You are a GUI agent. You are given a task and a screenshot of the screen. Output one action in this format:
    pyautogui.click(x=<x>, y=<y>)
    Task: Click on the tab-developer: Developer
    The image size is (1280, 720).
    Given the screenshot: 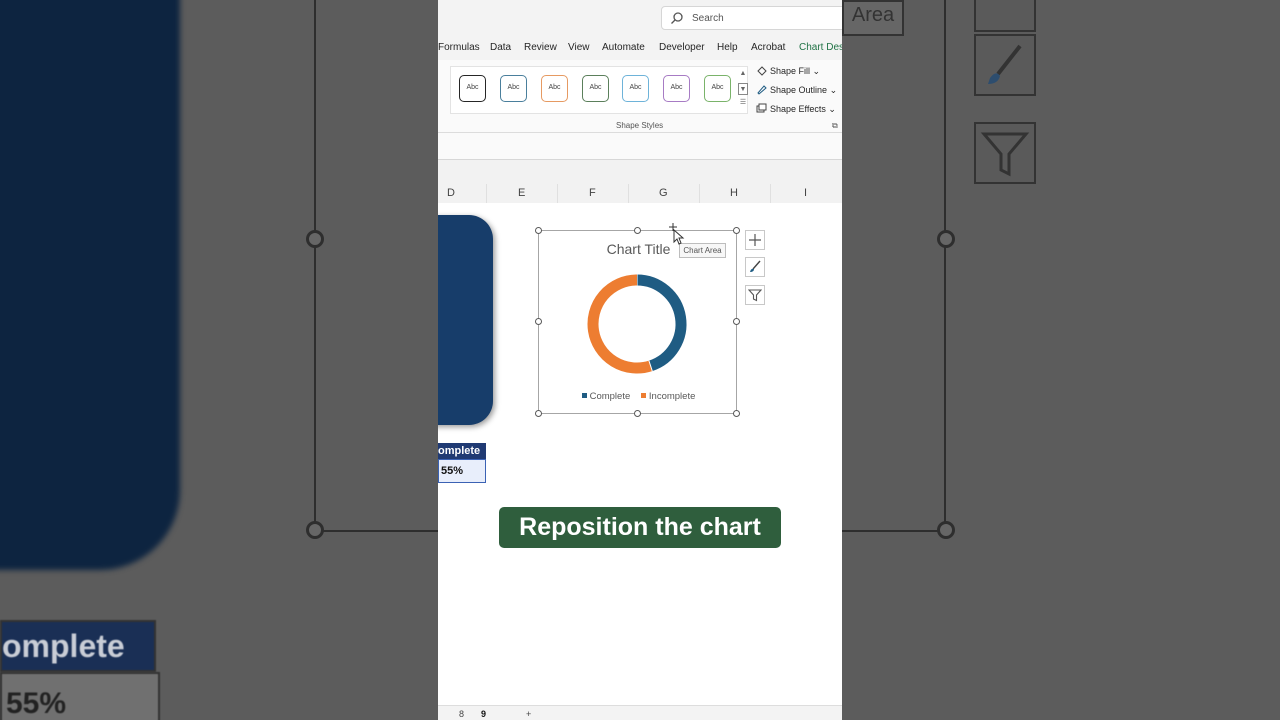 What is the action you would take?
    pyautogui.click(x=682, y=47)
    